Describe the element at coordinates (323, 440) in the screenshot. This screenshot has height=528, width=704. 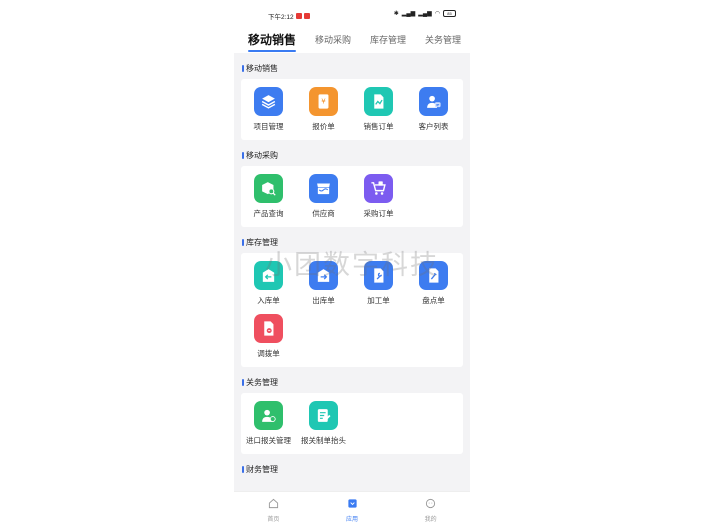
I see `app-item-label: 报关制单抬头` at that location.